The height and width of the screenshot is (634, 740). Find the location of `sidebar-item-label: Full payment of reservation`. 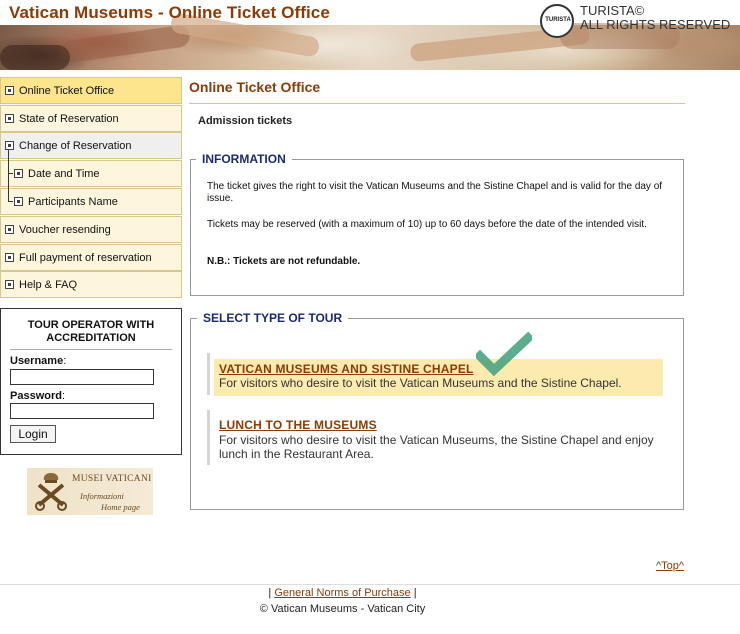

sidebar-item-label: Full payment of reservation is located at coordinates (85, 258).